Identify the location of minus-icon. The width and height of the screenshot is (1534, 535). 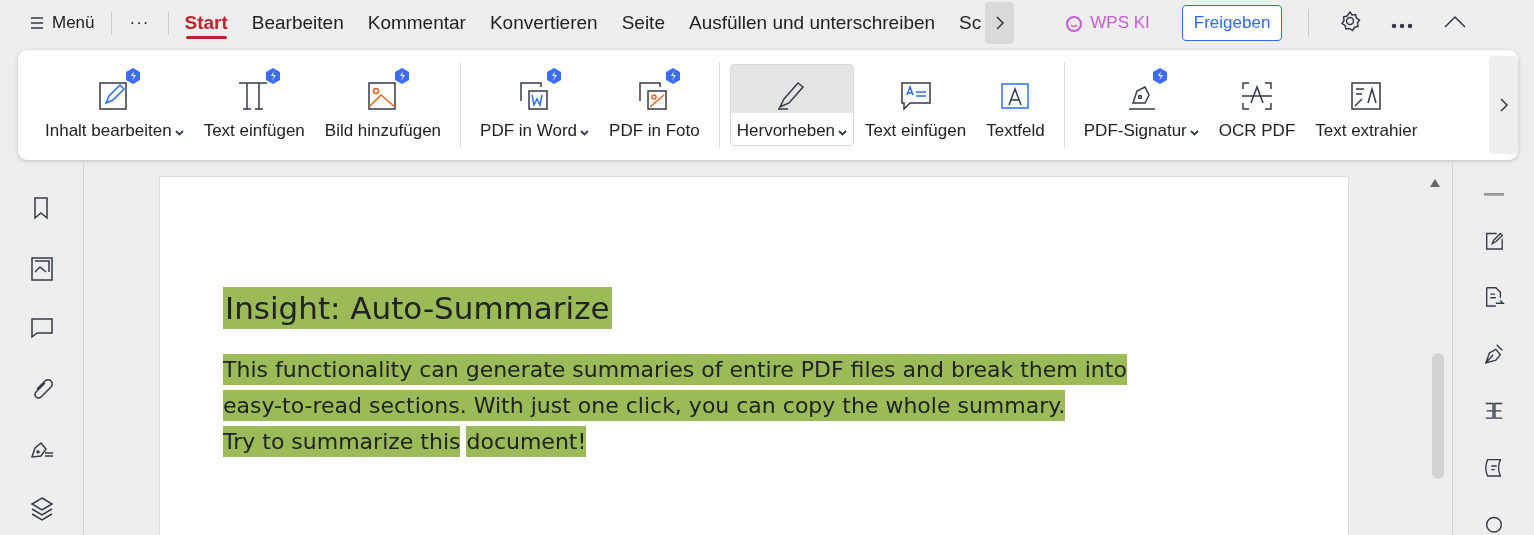
(1493, 194).